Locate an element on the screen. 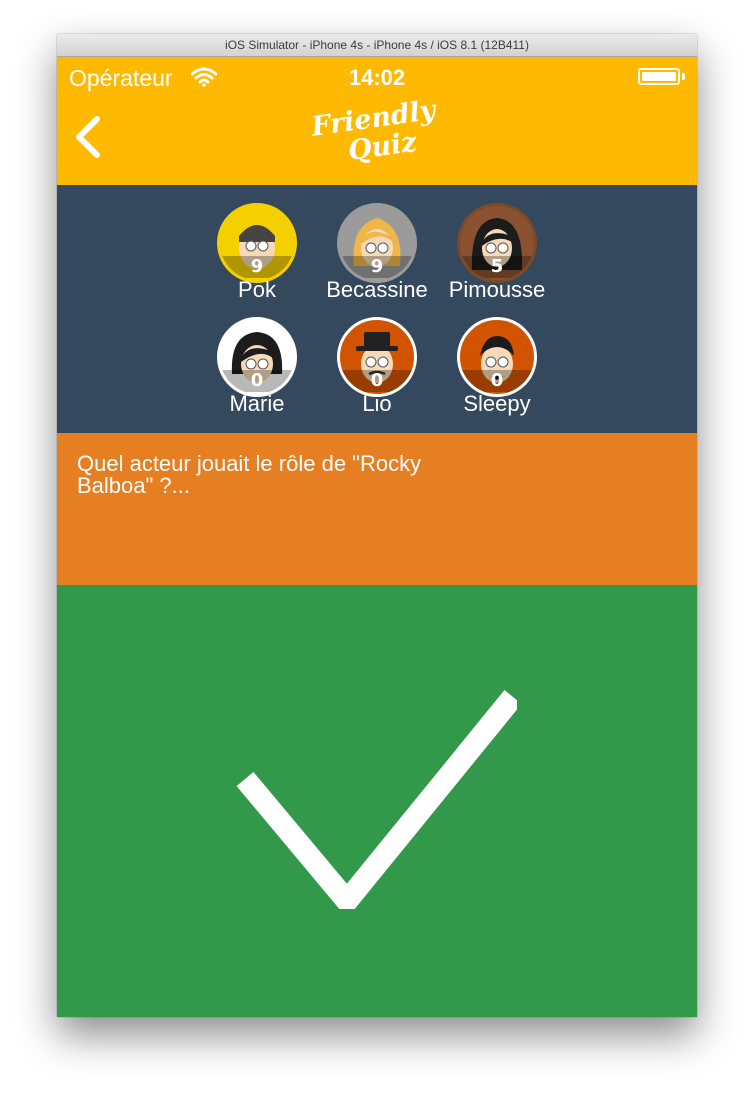 The width and height of the screenshot is (754, 1096). checkmark-icon is located at coordinates (377, 799).